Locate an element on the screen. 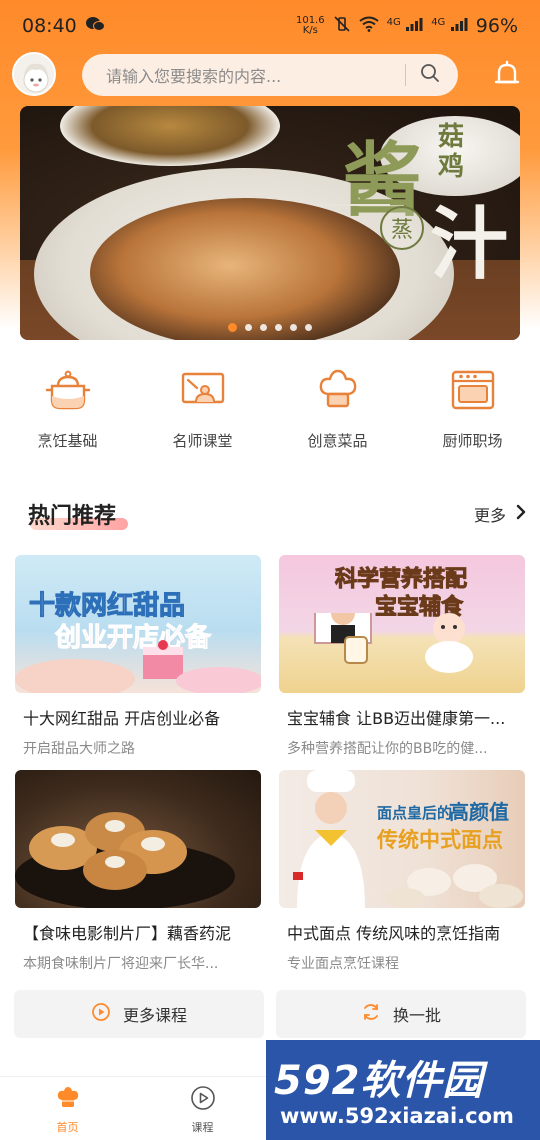  refresh-button: 换一批 is located at coordinates (401, 1014).